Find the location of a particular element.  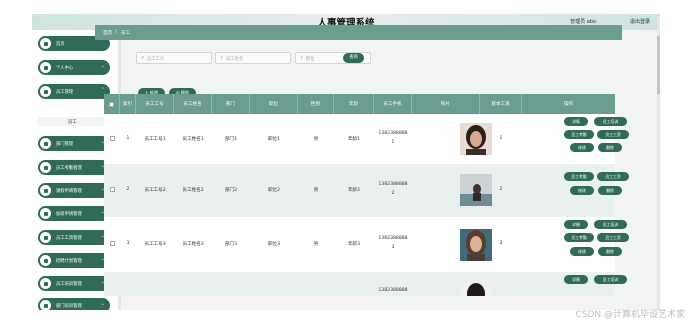

sidebar-subitem-label: 员工 is located at coordinates (72, 122).